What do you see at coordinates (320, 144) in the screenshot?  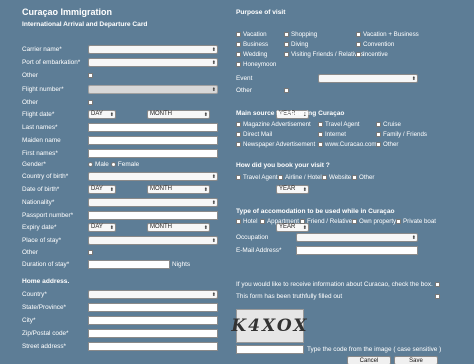 I see `source-website-checkbox` at bounding box center [320, 144].